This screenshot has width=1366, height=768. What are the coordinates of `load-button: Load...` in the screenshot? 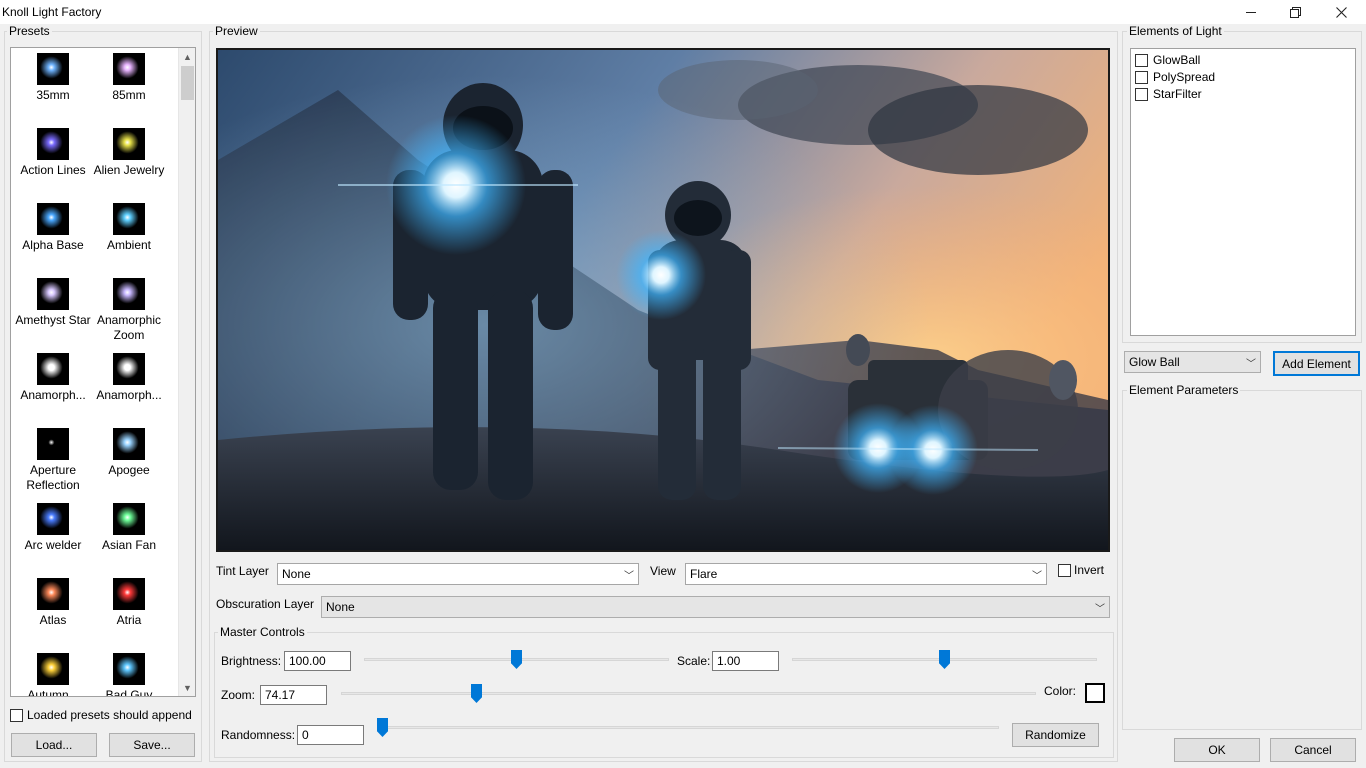 It's located at (54, 745).